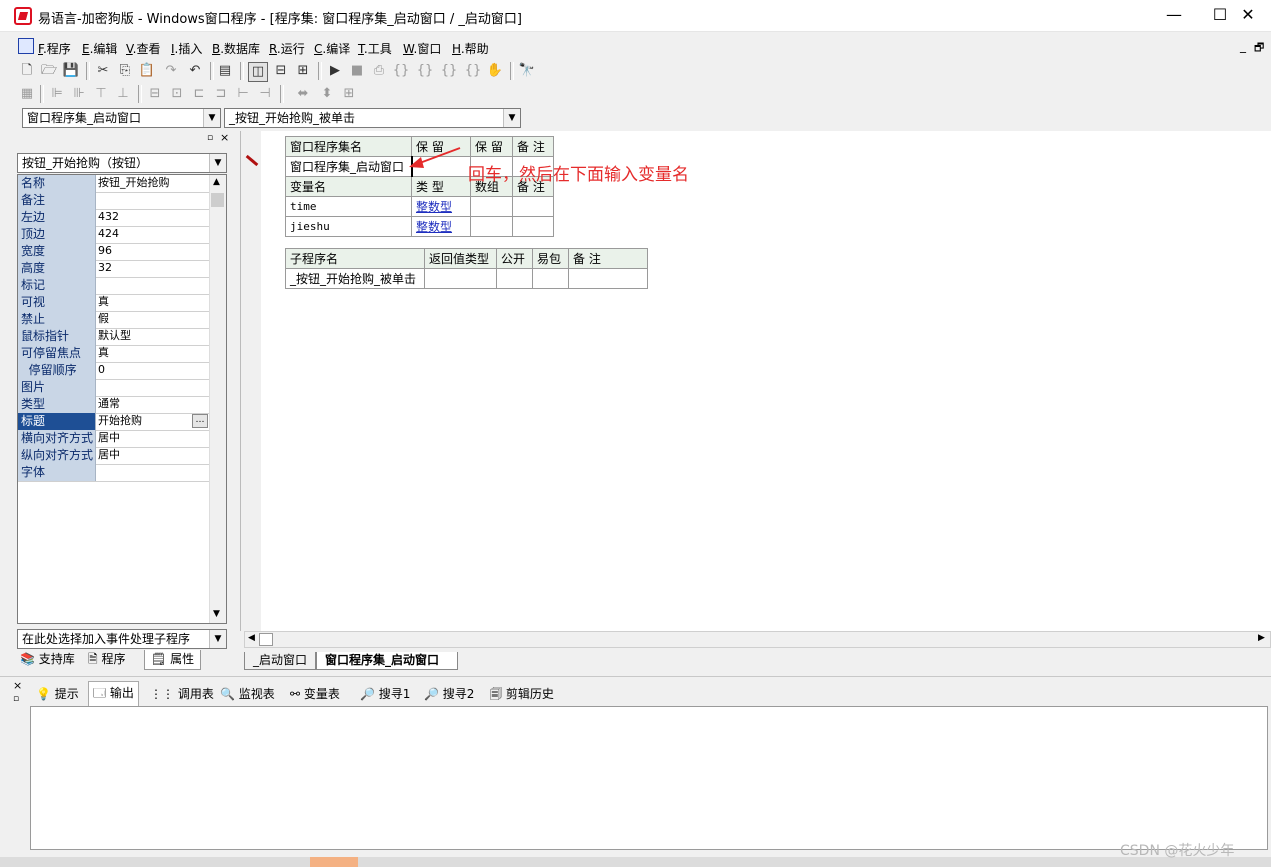 This screenshot has height=867, width=1271. What do you see at coordinates (225, 71) in the screenshot?
I see `find-icon: ▤` at bounding box center [225, 71].